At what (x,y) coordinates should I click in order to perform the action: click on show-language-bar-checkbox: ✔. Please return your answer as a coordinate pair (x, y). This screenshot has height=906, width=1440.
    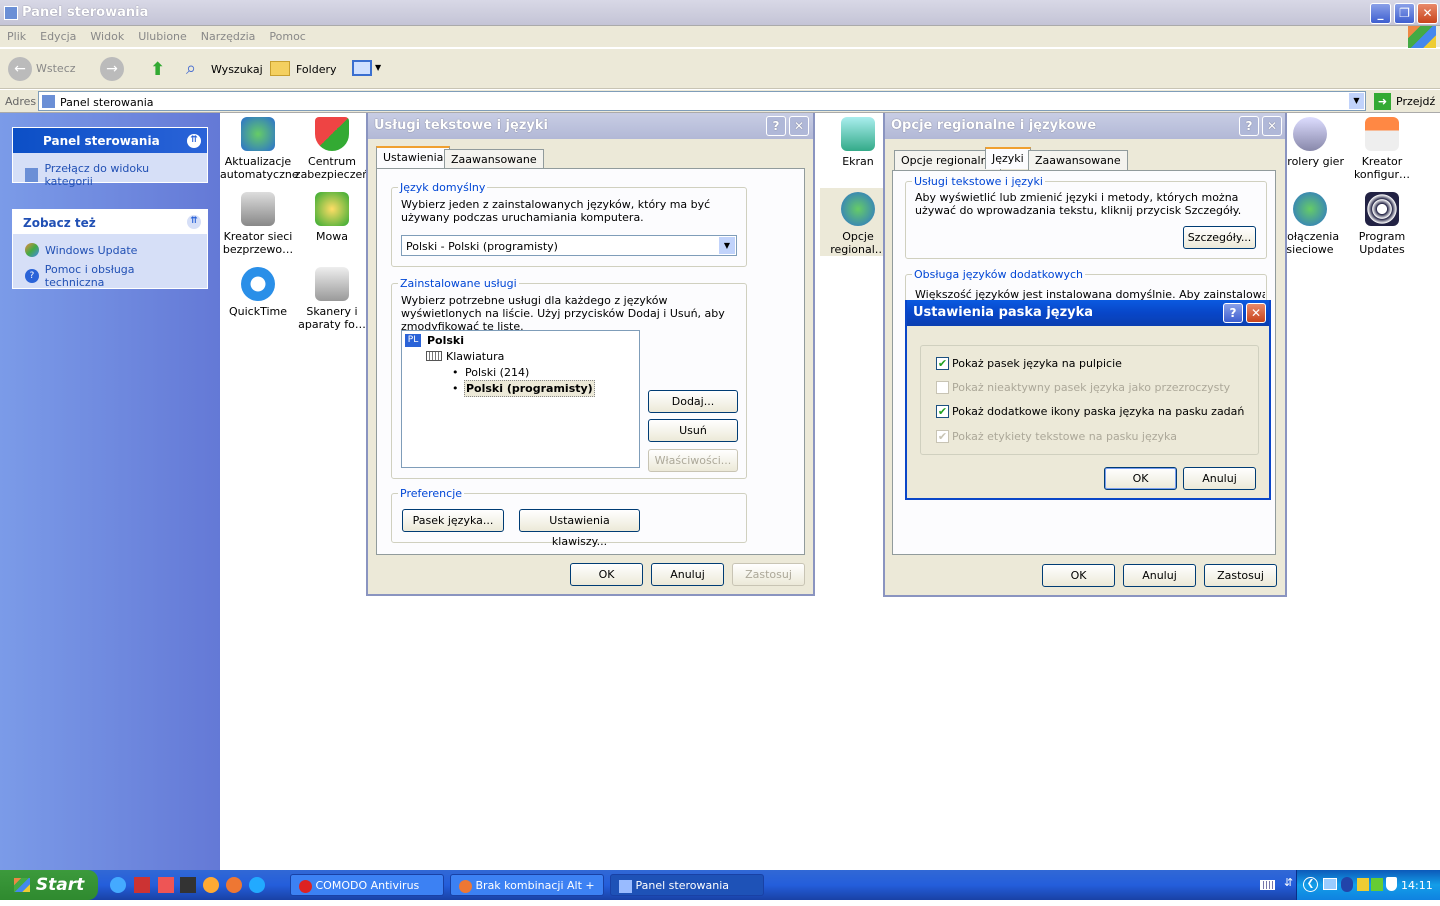
    Looking at the image, I should click on (942, 363).